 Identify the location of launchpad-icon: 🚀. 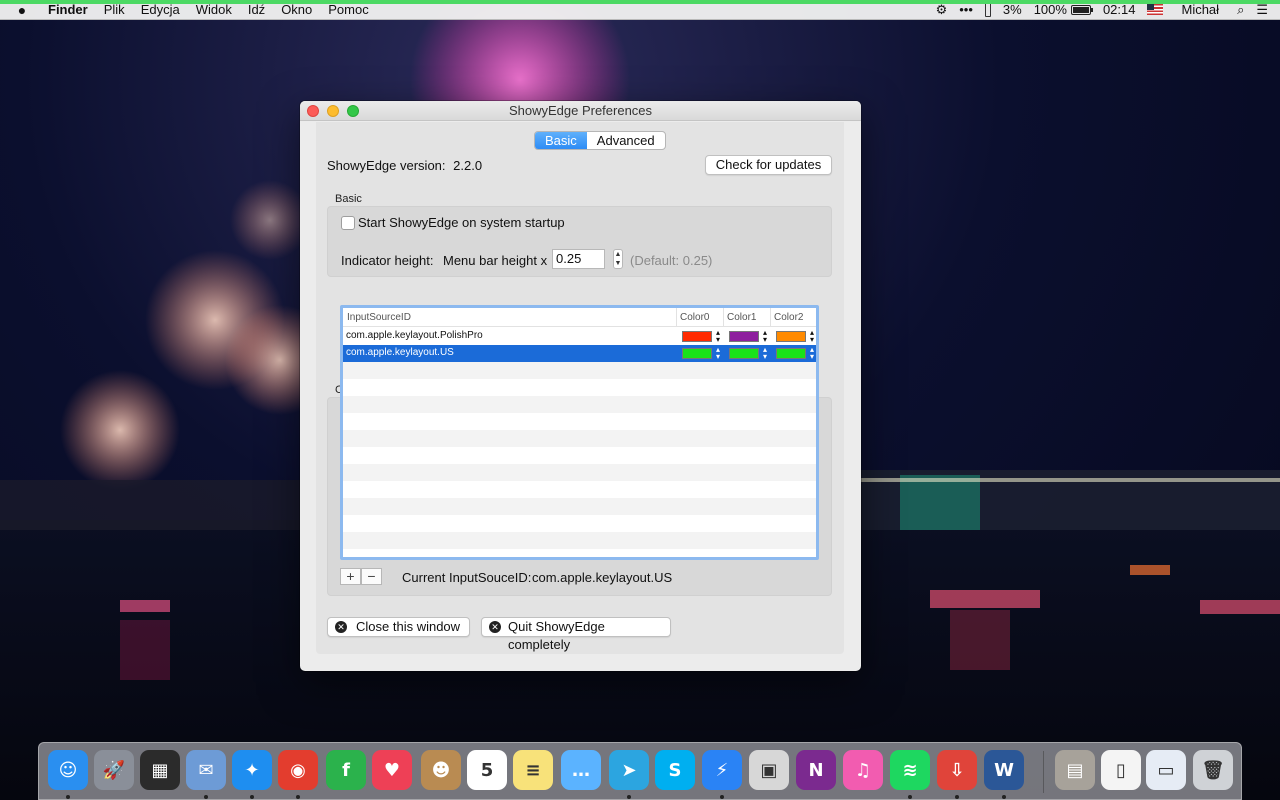
(114, 770).